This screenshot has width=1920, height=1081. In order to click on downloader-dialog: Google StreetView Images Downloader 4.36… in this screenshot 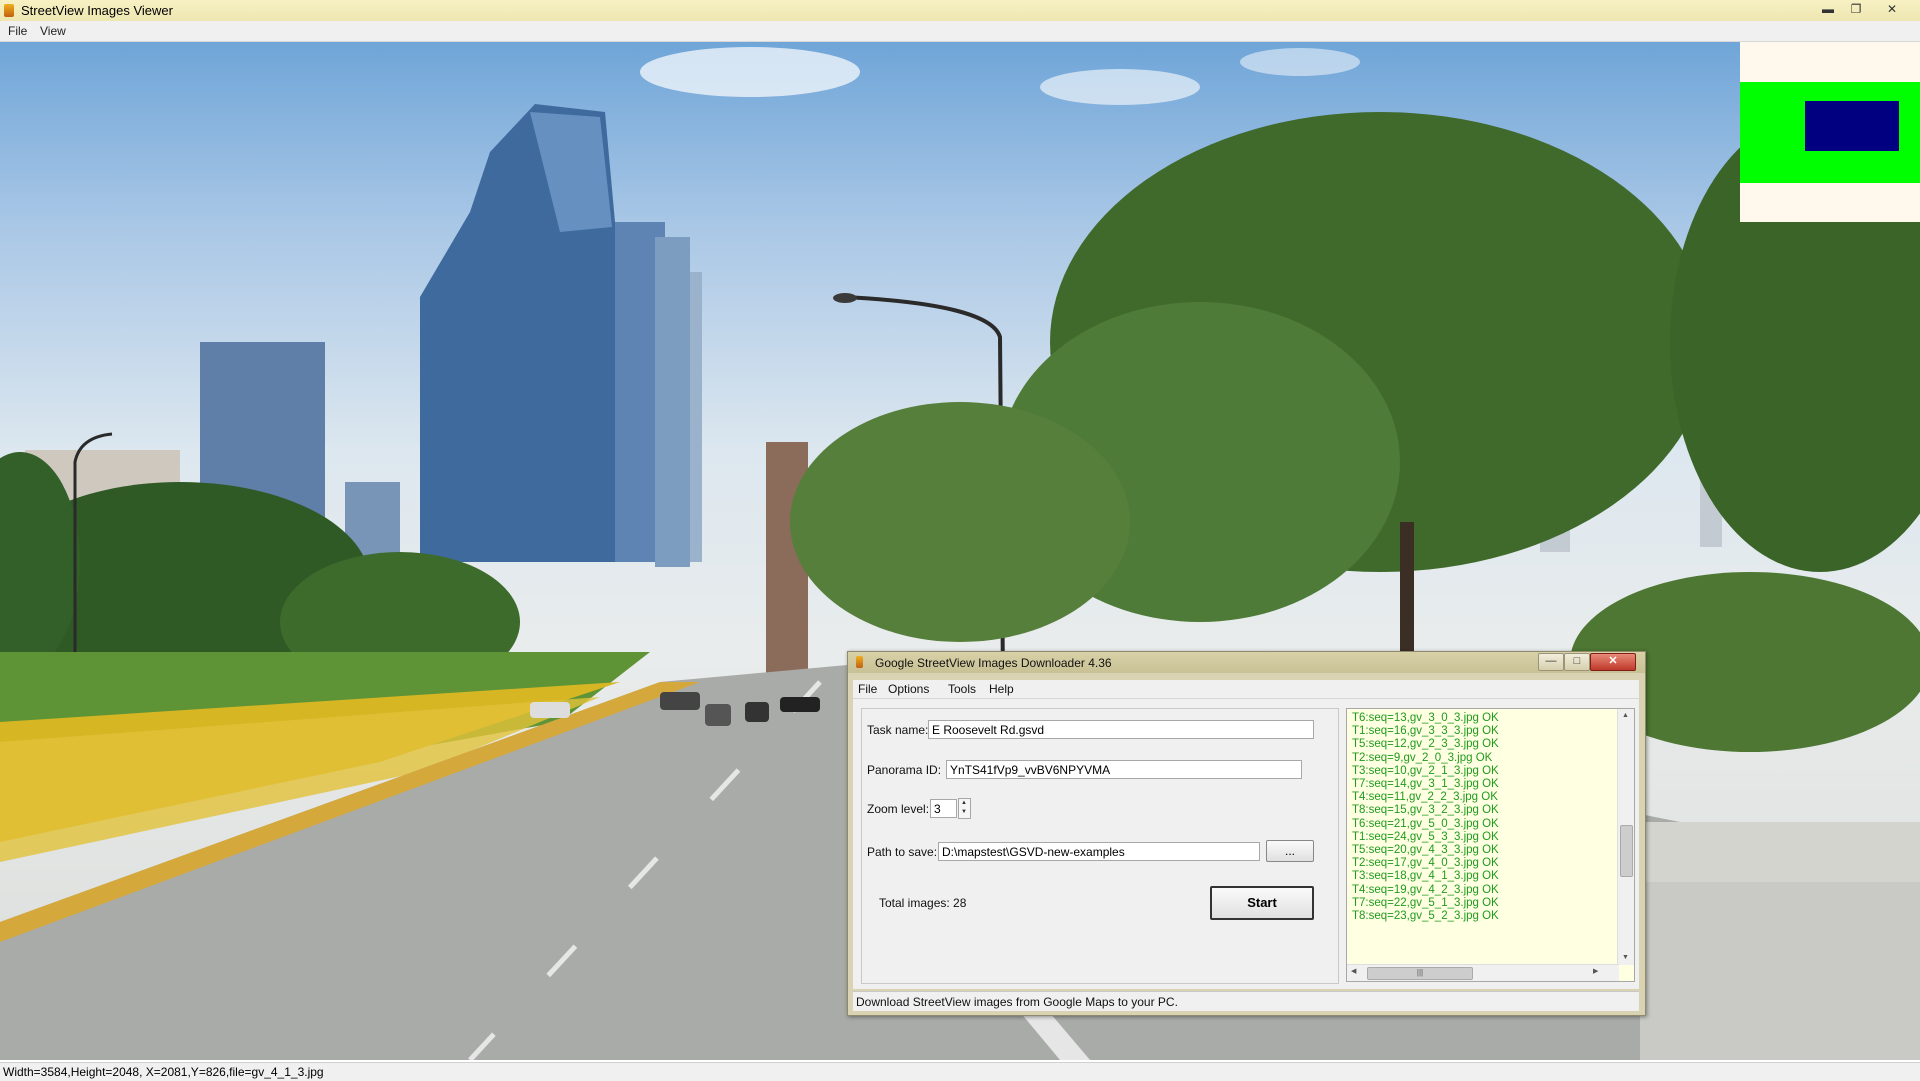, I will do `click(1246, 833)`.